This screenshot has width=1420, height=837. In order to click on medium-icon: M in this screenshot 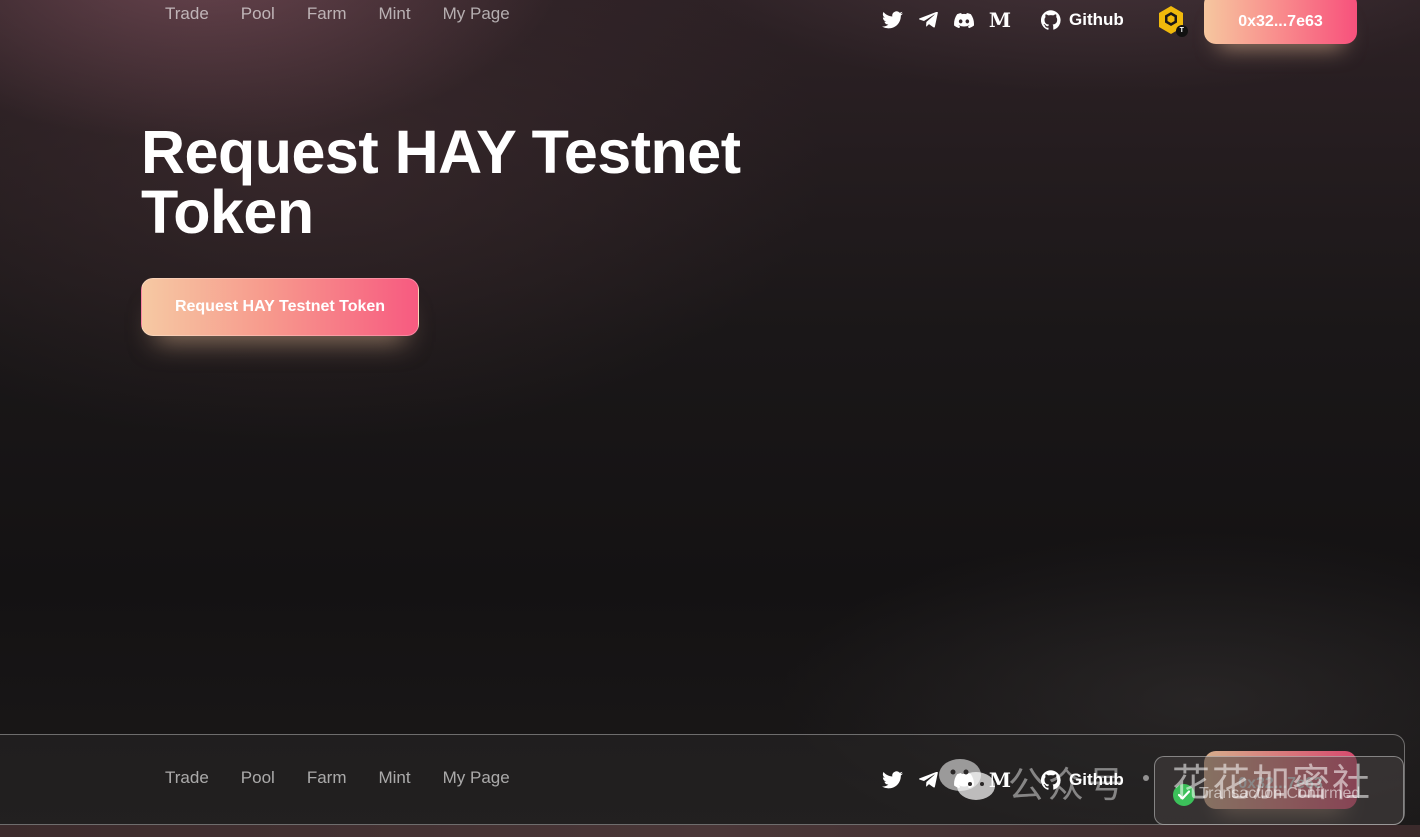, I will do `click(1000, 20)`.